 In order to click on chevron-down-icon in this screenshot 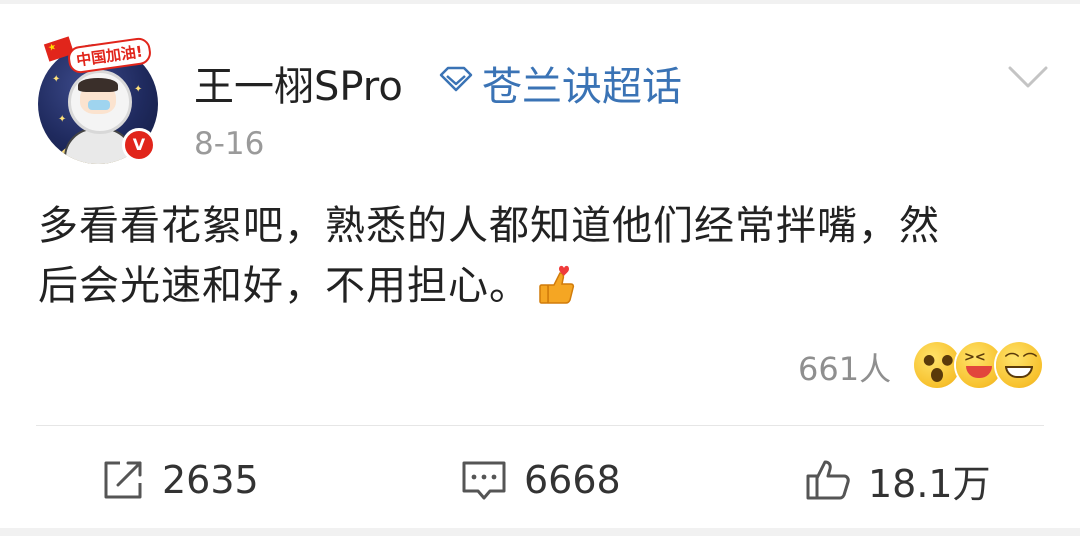, I will do `click(1028, 78)`.